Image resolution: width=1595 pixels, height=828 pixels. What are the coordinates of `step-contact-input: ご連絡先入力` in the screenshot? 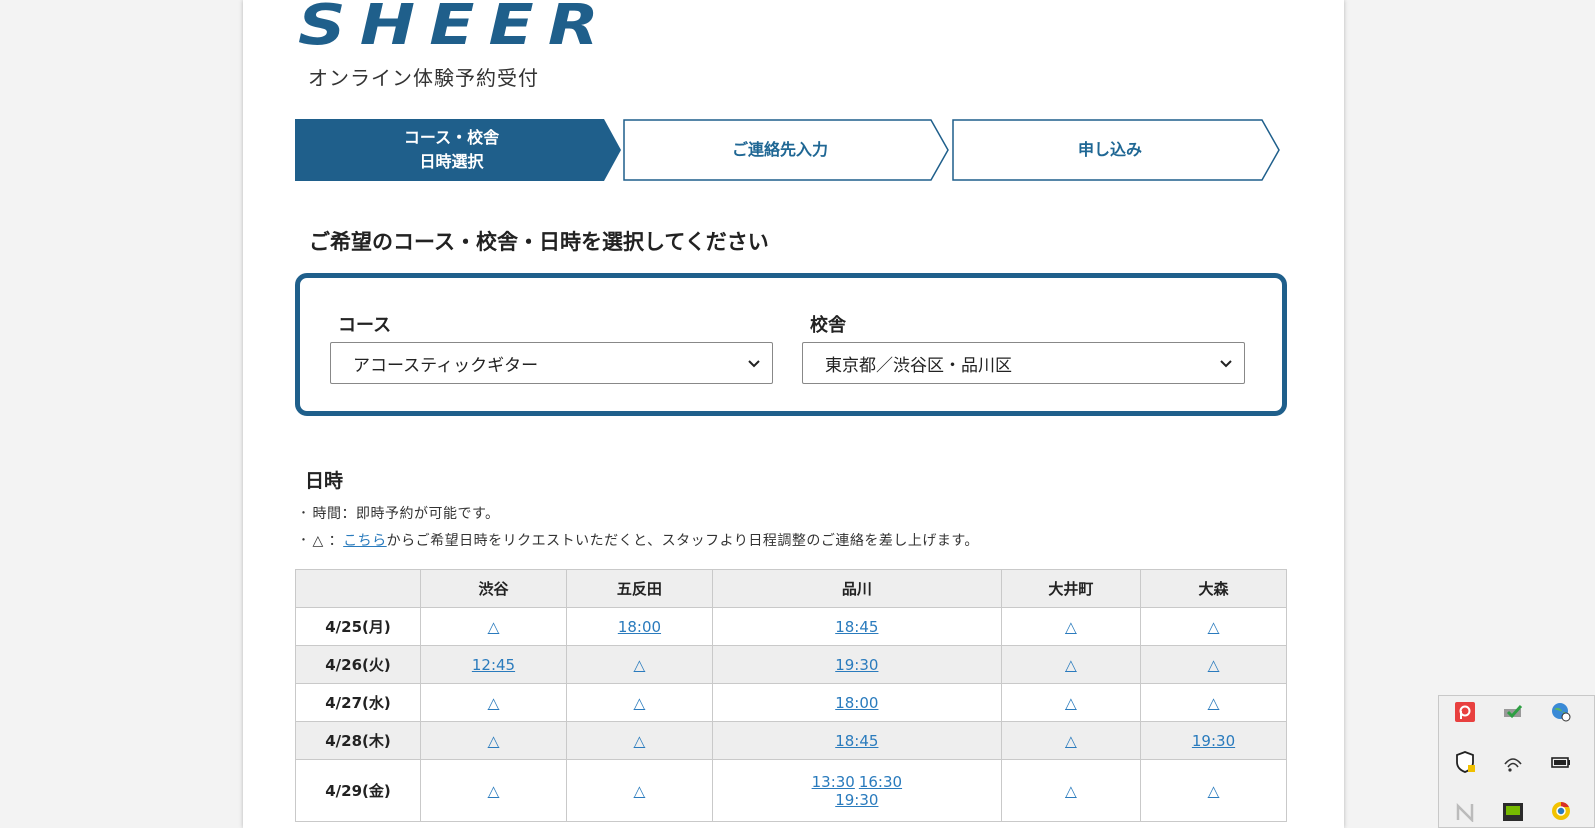 It's located at (787, 150).